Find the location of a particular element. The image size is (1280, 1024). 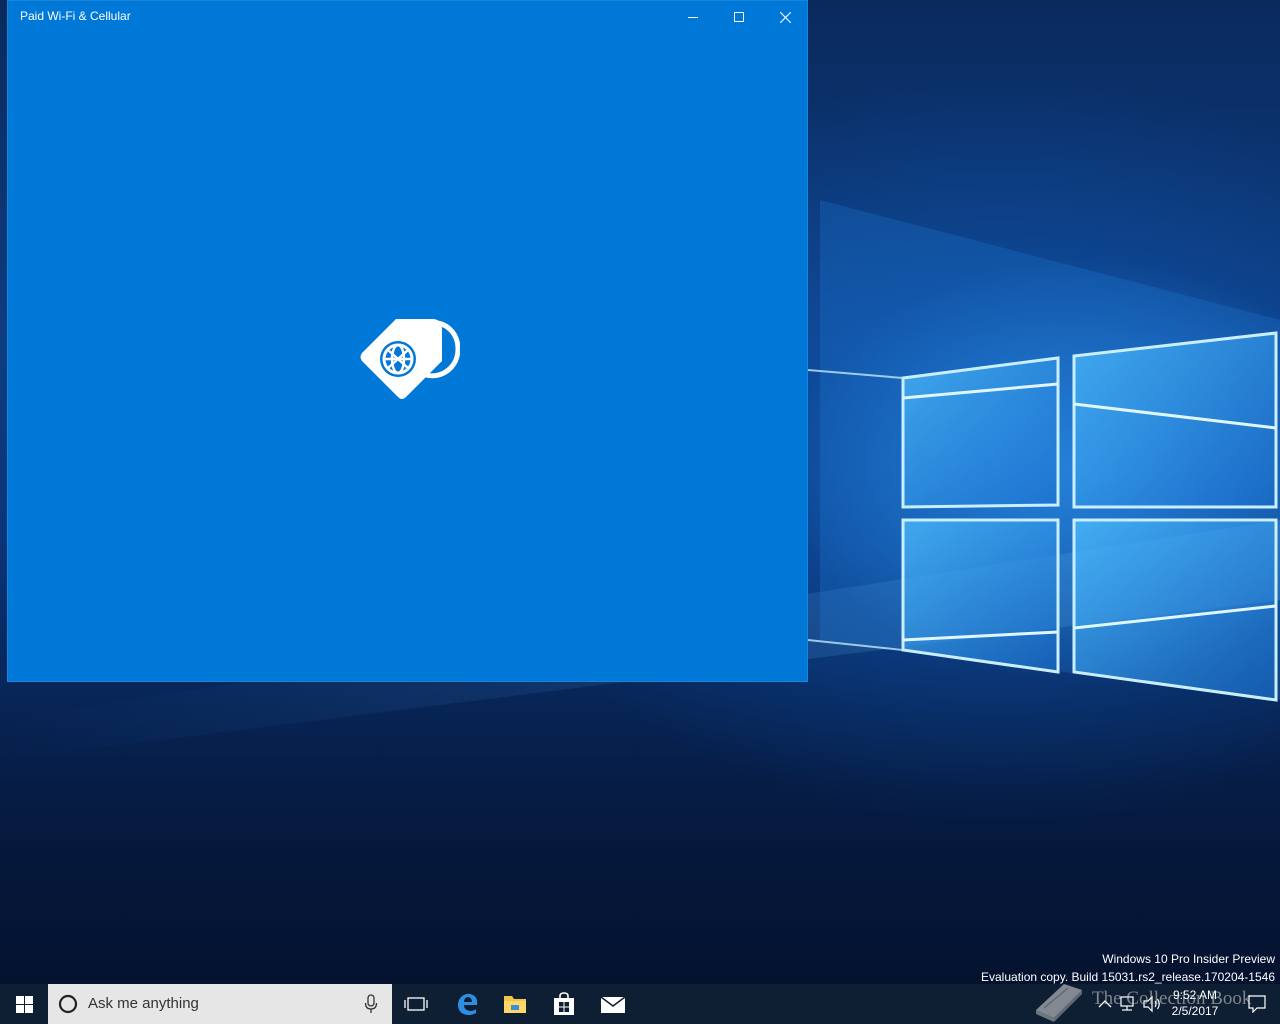

file-explorer-button is located at coordinates (515, 1004).